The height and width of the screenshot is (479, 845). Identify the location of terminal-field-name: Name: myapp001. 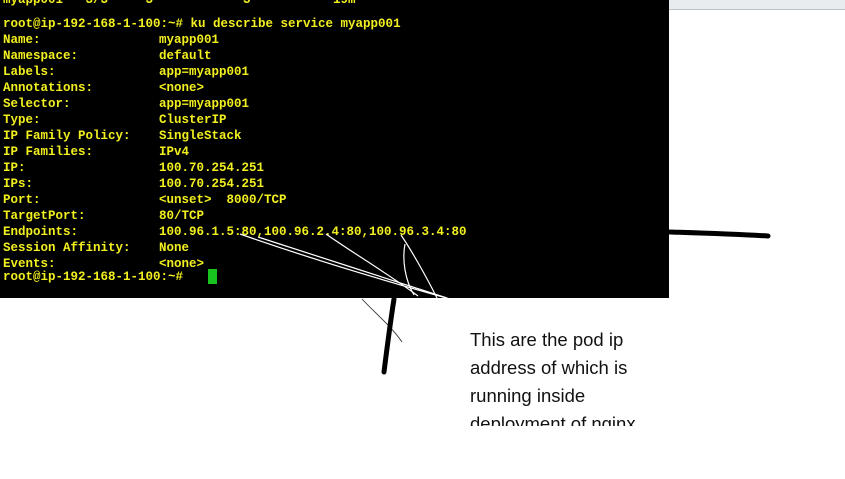
(111, 40).